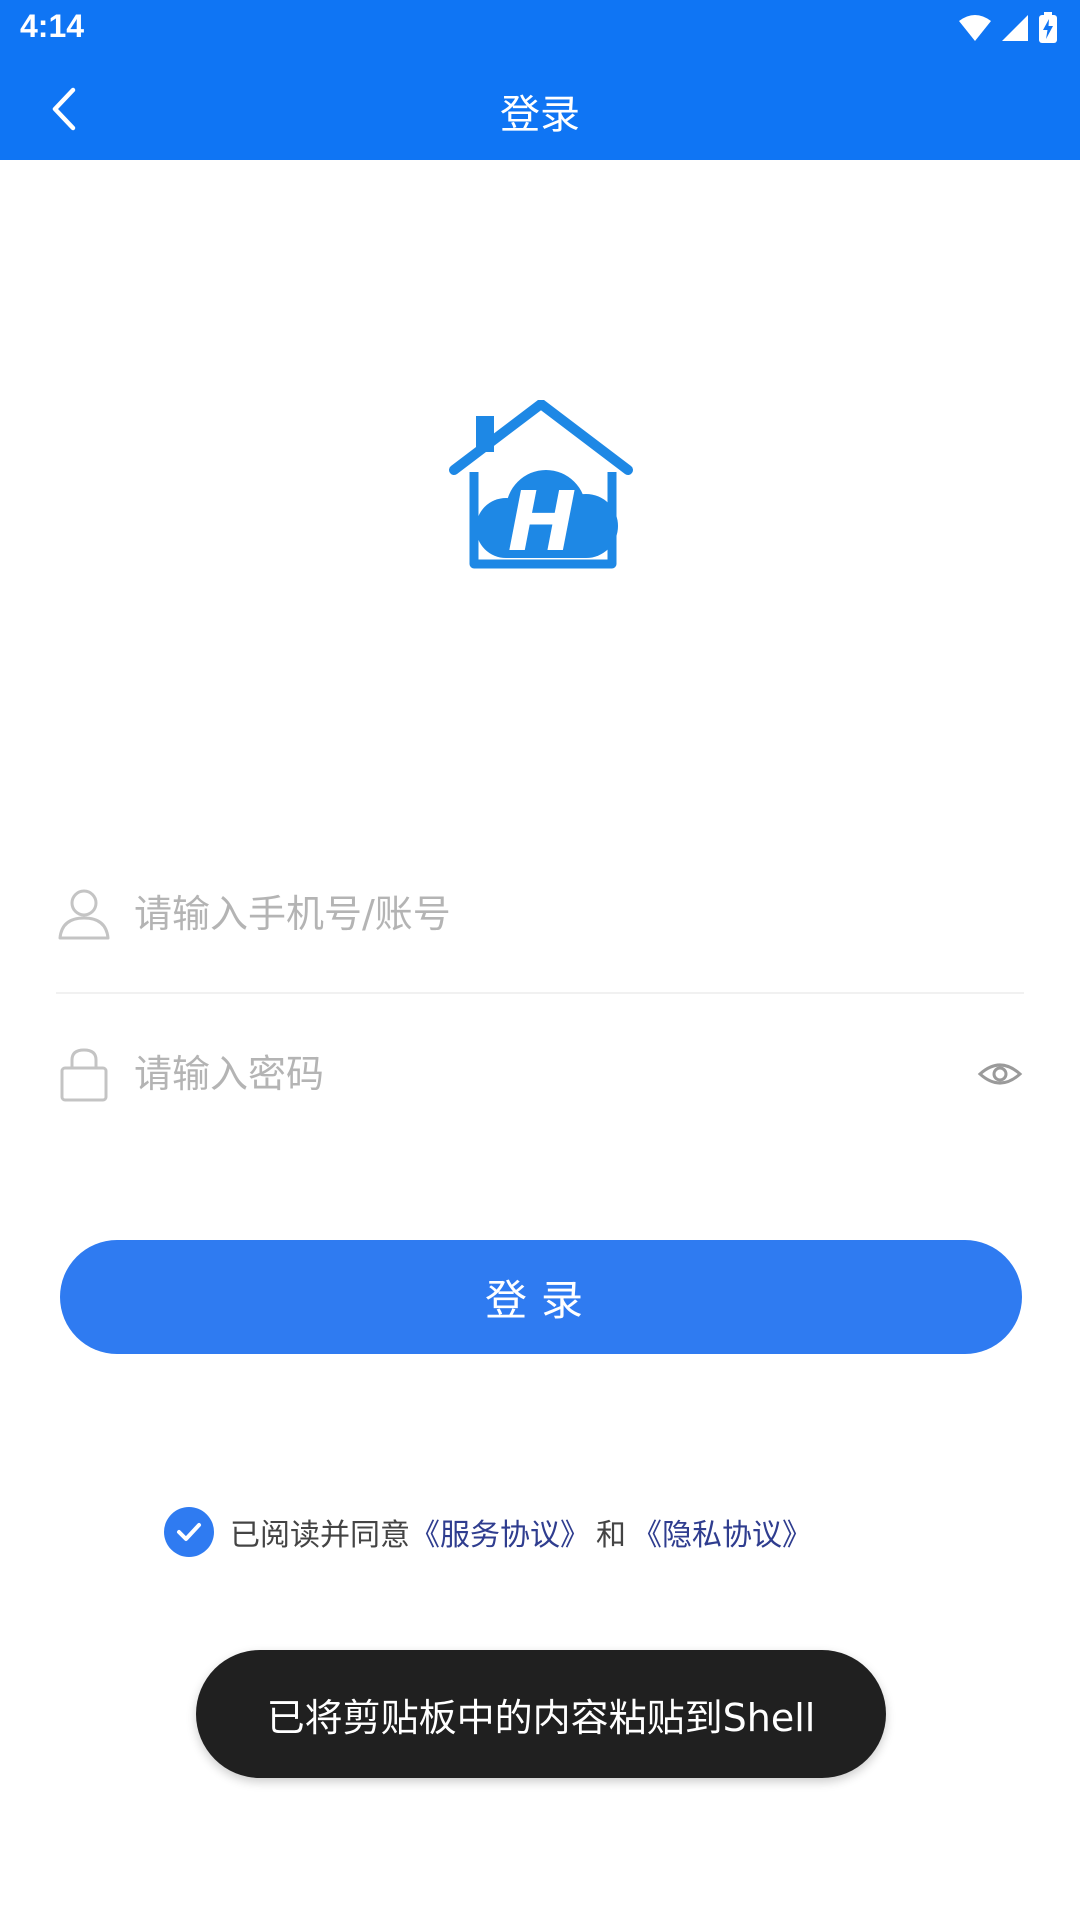 This screenshot has width=1080, height=1920. I want to click on page-title: 登录, so click(540, 115).